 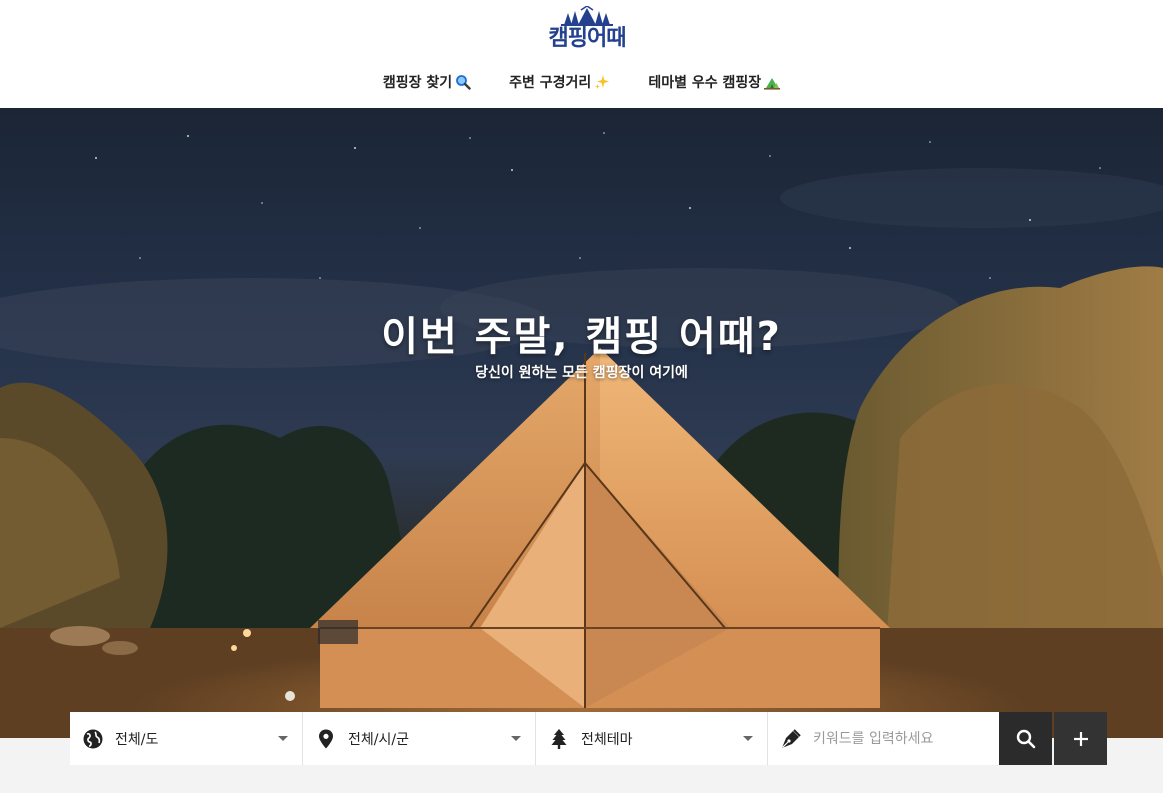 What do you see at coordinates (791, 738) in the screenshot?
I see `pen-nib-icon` at bounding box center [791, 738].